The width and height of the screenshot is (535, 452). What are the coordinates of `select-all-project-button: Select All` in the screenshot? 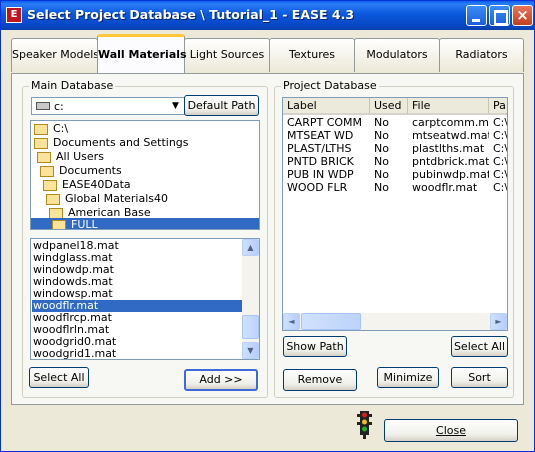 It's located at (479, 346).